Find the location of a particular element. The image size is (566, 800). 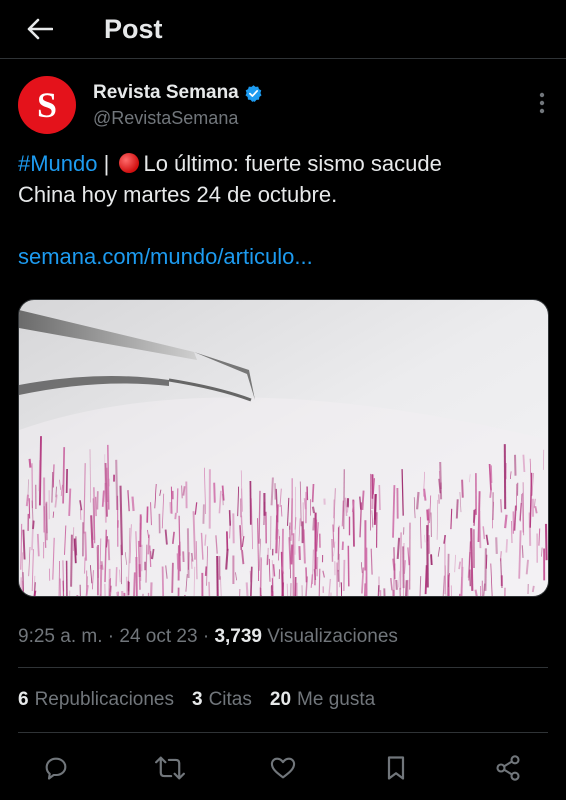

post-text-line1: Lo último: fuerte sismo sacude is located at coordinates (292, 163).